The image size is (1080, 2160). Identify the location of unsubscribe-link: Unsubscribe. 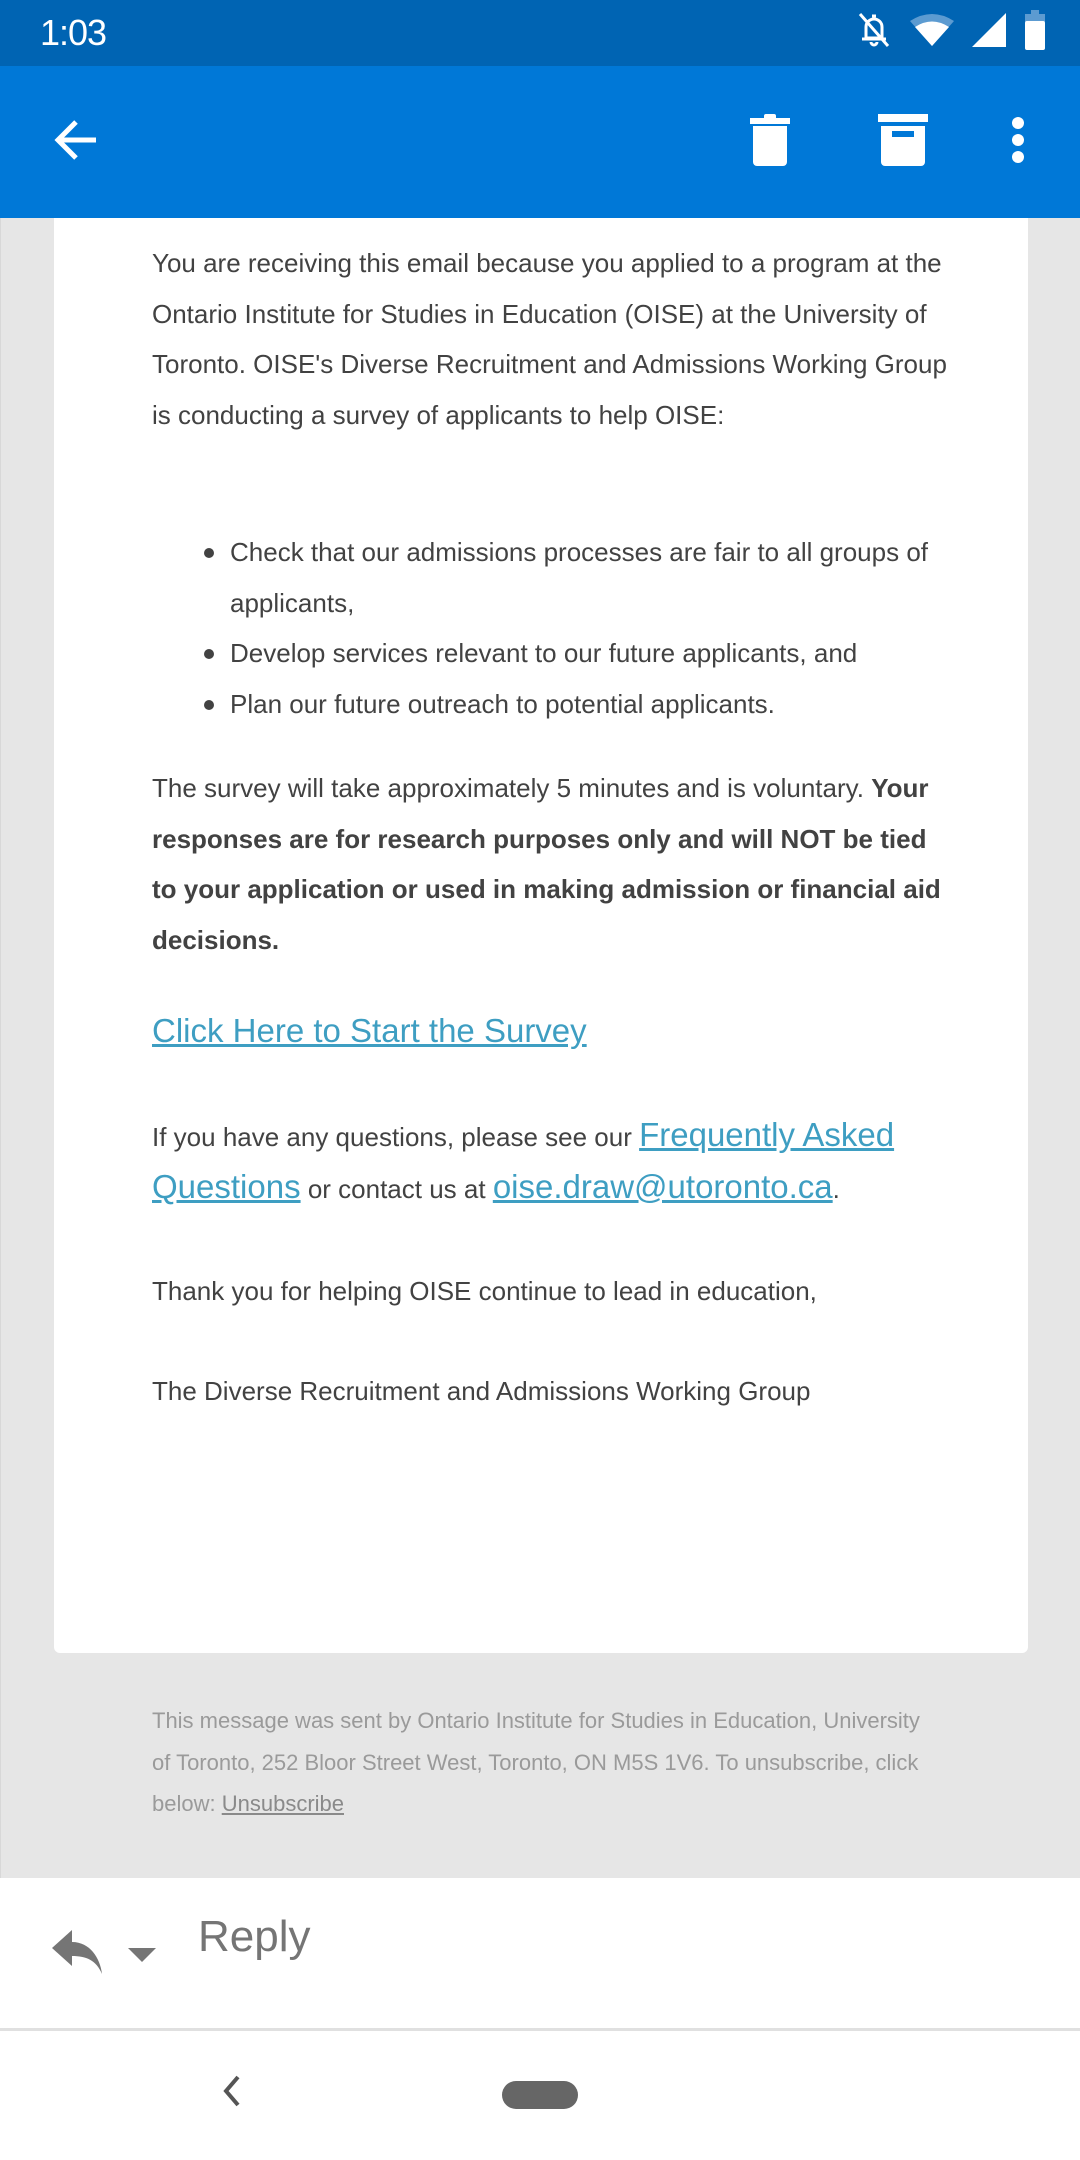
(283, 1803).